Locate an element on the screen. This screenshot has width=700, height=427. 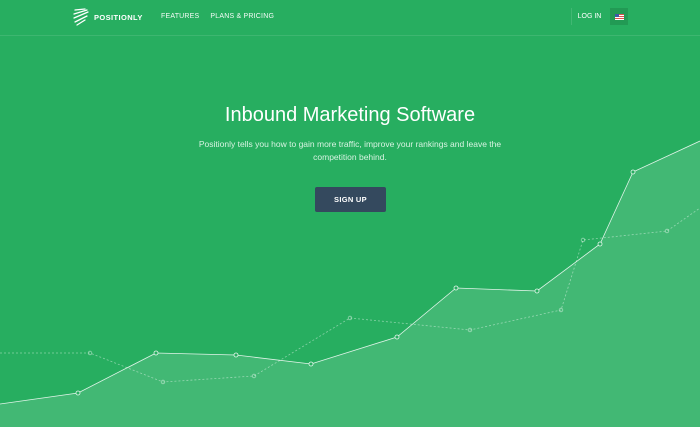
nav-link-features: FEATURES is located at coordinates (180, 16).